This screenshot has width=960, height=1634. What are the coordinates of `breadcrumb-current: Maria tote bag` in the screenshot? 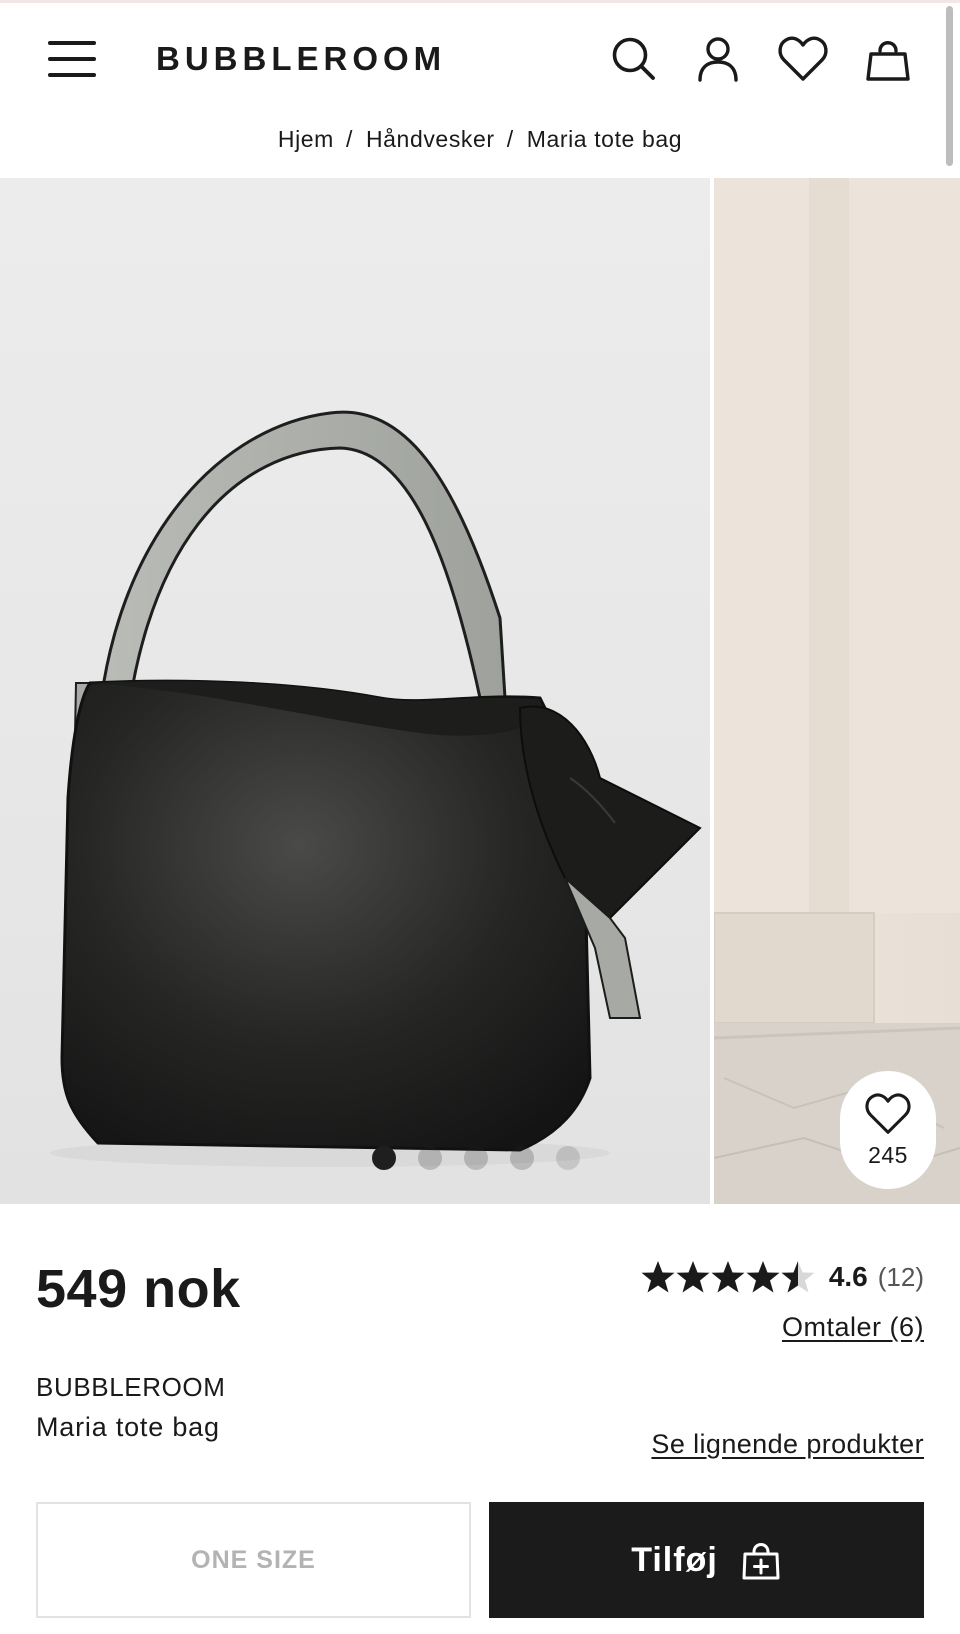 It's located at (604, 139).